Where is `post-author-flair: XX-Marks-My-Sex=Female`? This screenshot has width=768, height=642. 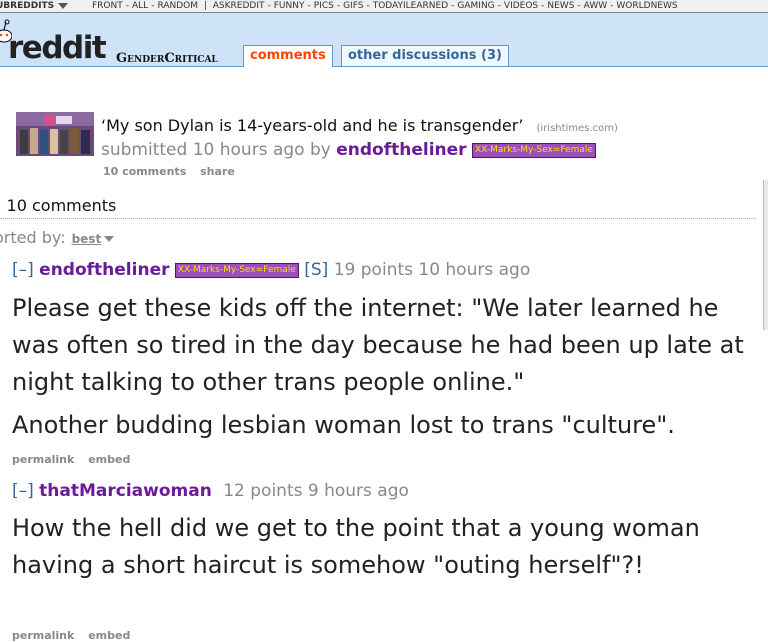 post-author-flair: XX-Marks-My-Sex=Female is located at coordinates (533, 150).